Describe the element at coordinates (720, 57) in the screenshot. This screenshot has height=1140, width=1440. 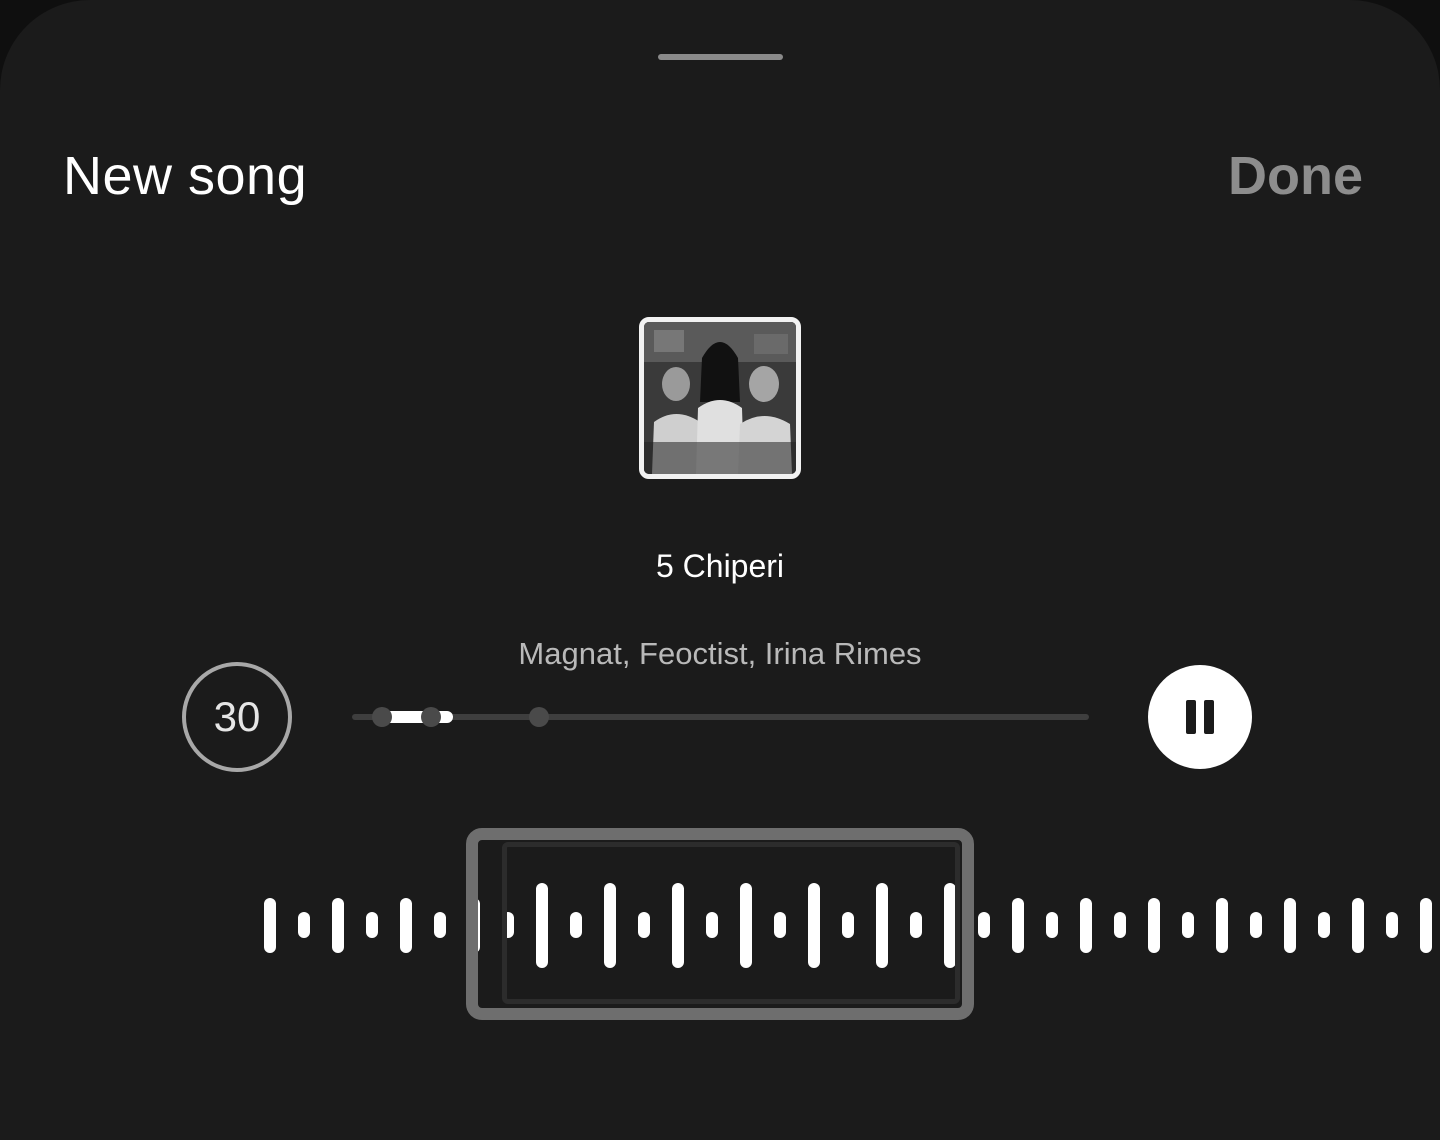
I see `sheet-grabber` at that location.